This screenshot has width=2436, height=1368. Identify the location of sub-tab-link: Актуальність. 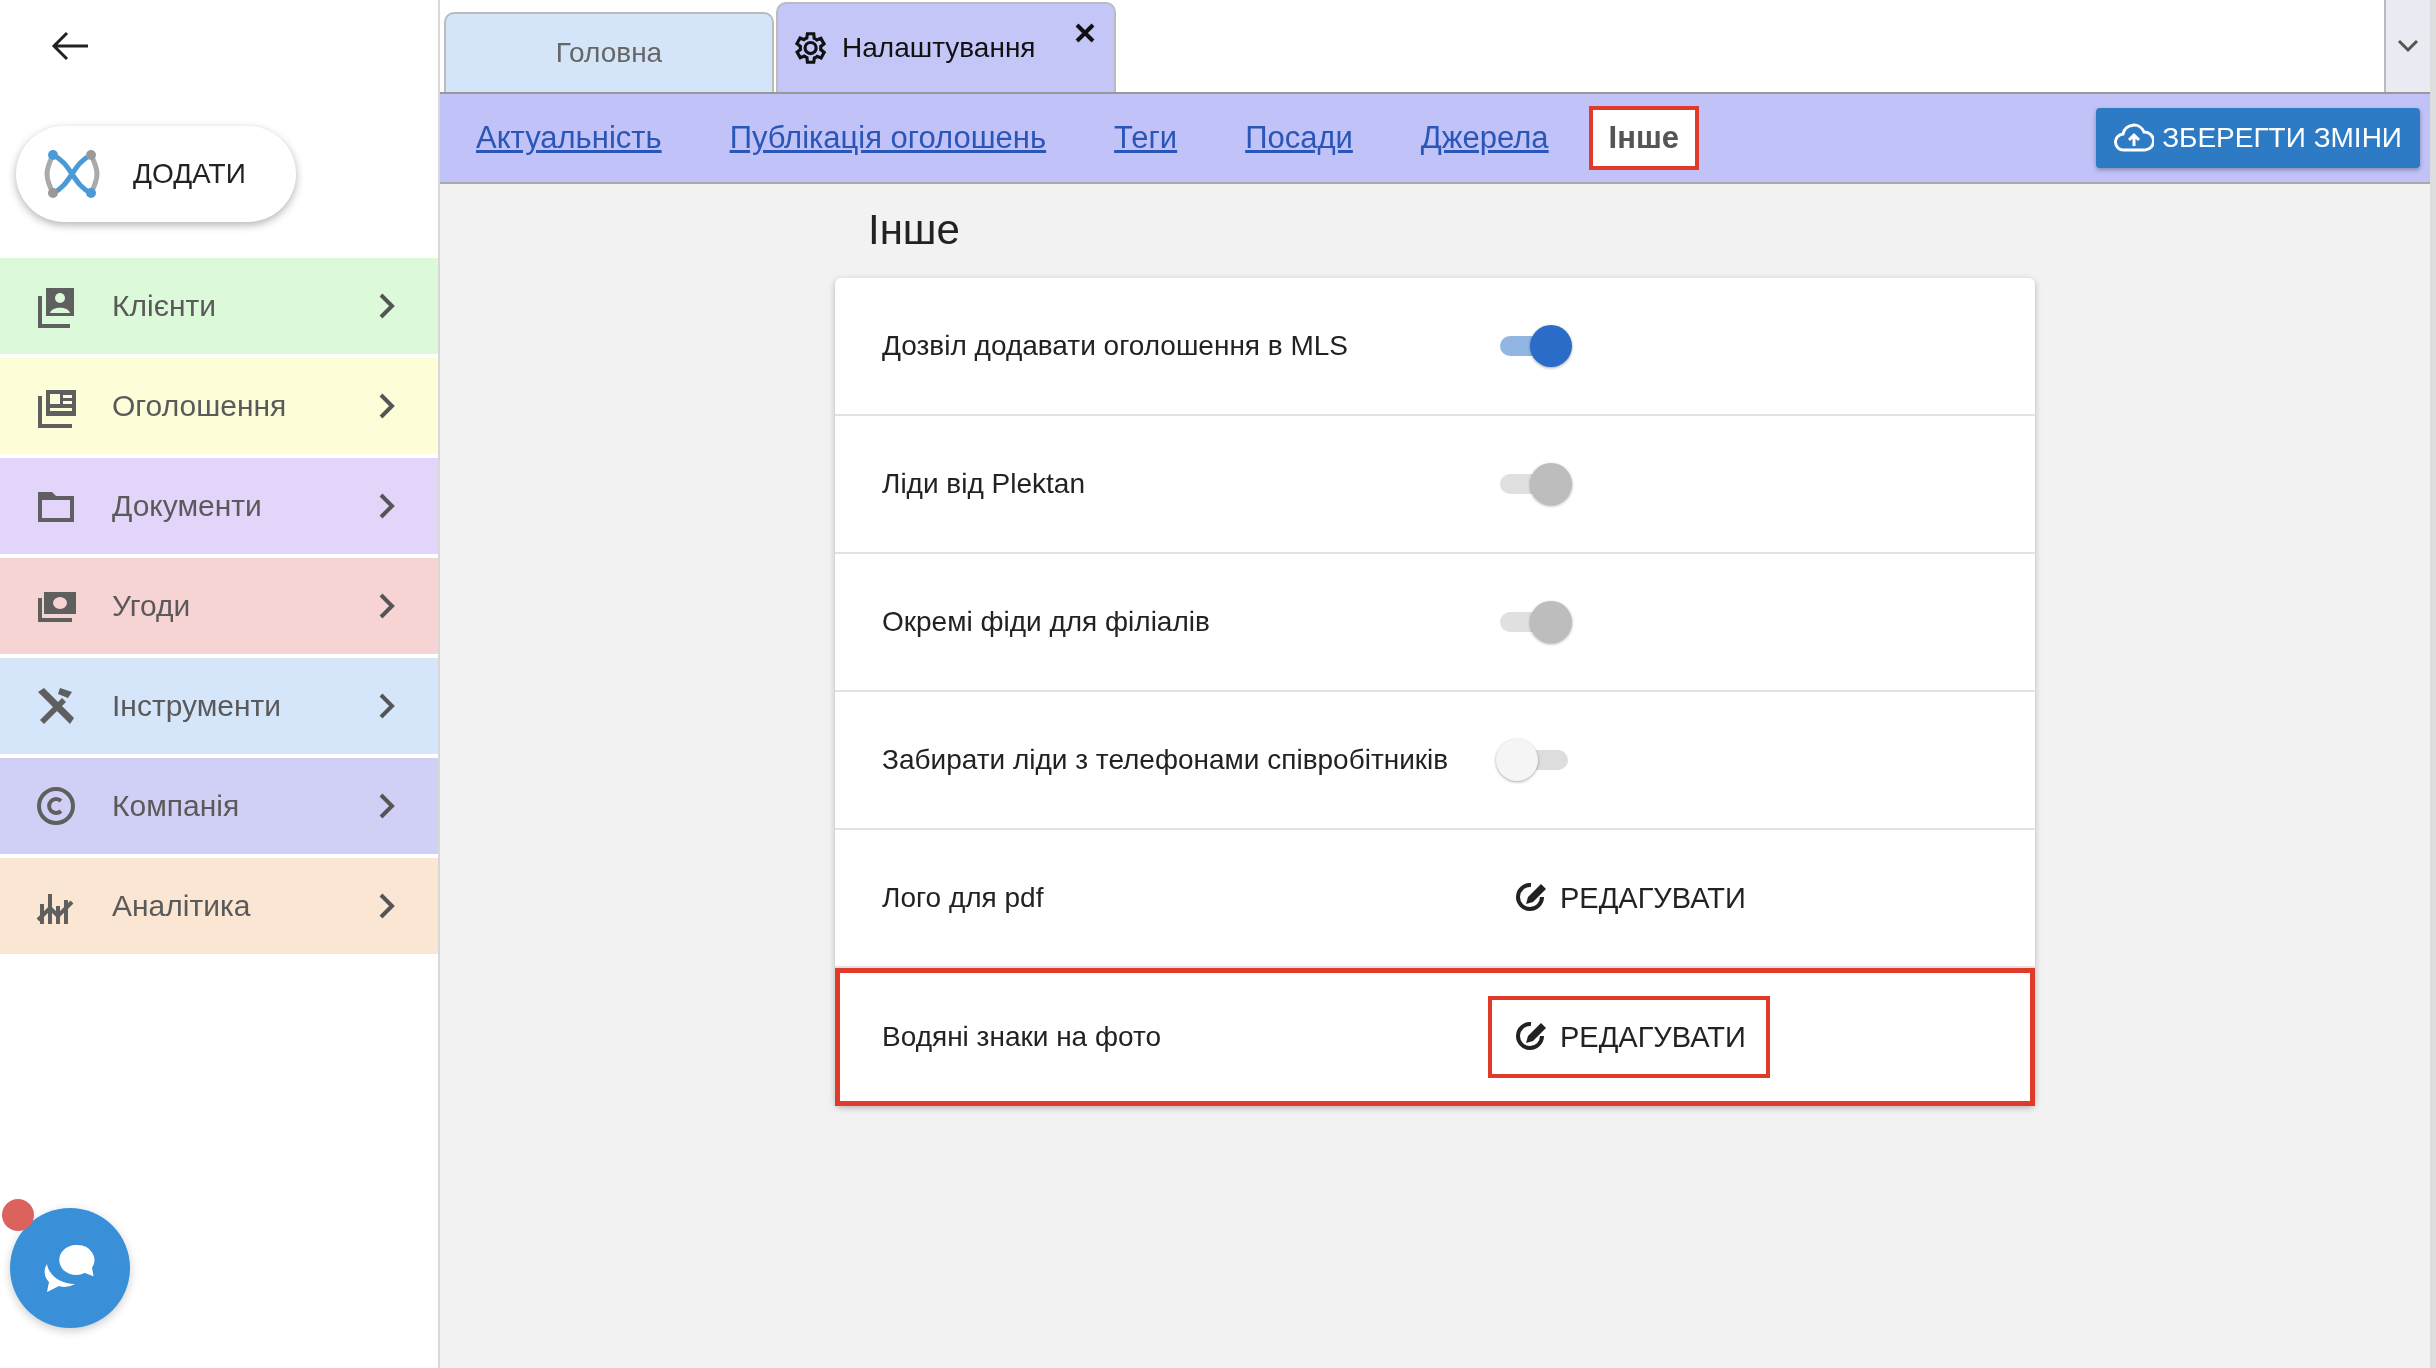
(569, 138).